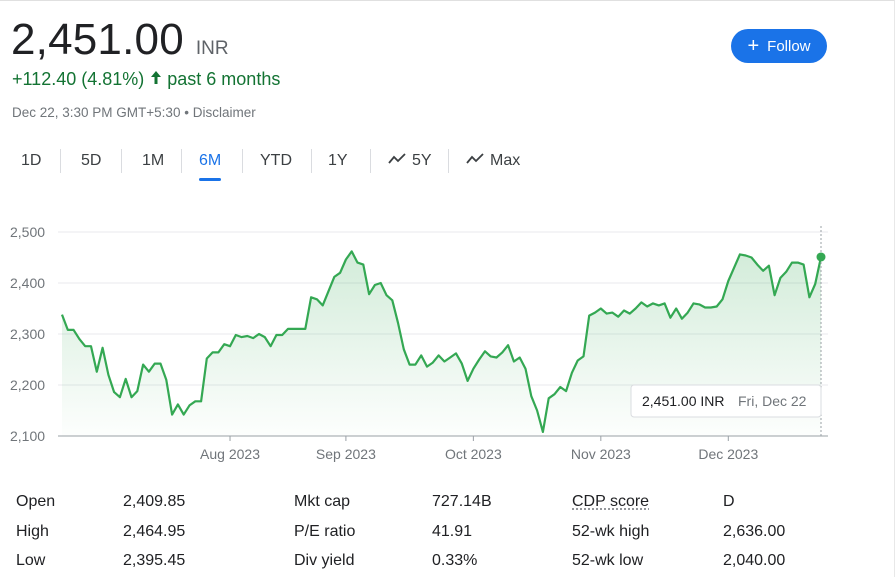 The image size is (895, 577). What do you see at coordinates (230, 454) in the screenshot?
I see `x-tick-label: Aug 2023` at bounding box center [230, 454].